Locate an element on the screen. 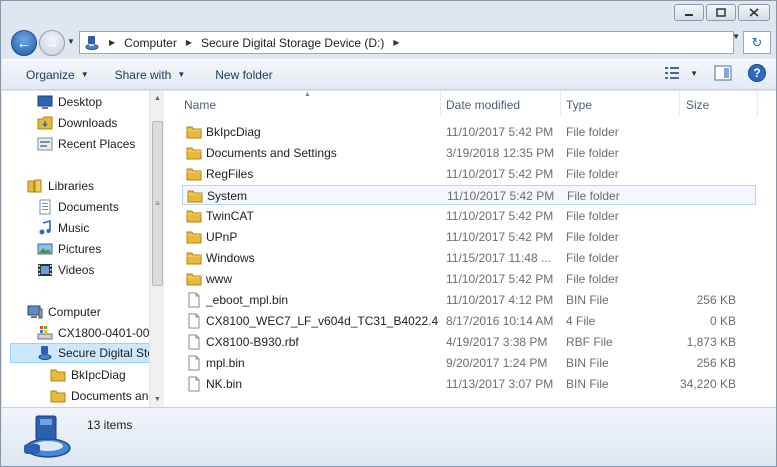 Image resolution: width=777 pixels, height=467 pixels. nav-item-desktop: Desktop is located at coordinates (69, 102).